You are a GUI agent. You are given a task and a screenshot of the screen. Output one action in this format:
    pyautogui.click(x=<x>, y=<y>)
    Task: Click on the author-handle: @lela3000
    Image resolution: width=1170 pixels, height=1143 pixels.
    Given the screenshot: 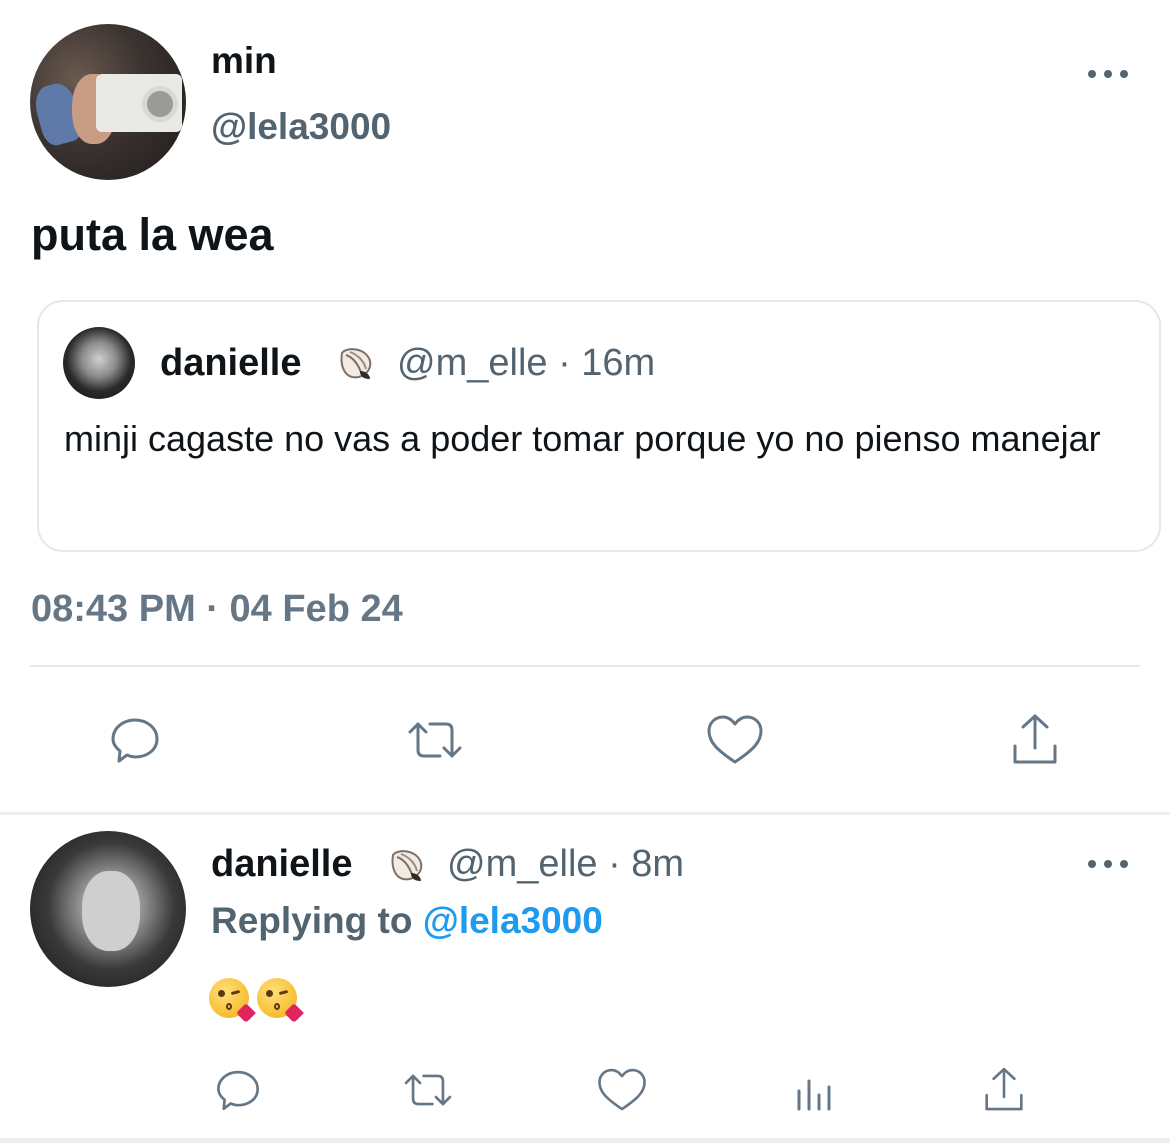 What is the action you would take?
    pyautogui.click(x=301, y=127)
    